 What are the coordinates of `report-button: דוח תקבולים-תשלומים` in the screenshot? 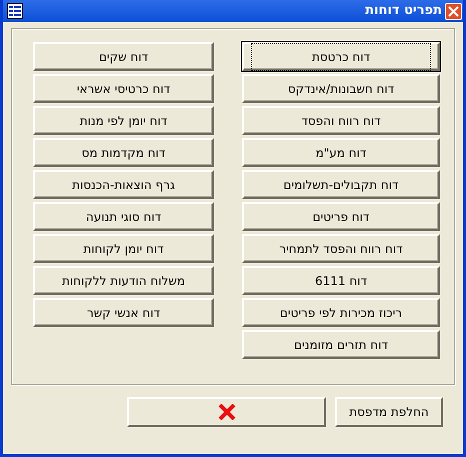 It's located at (341, 184).